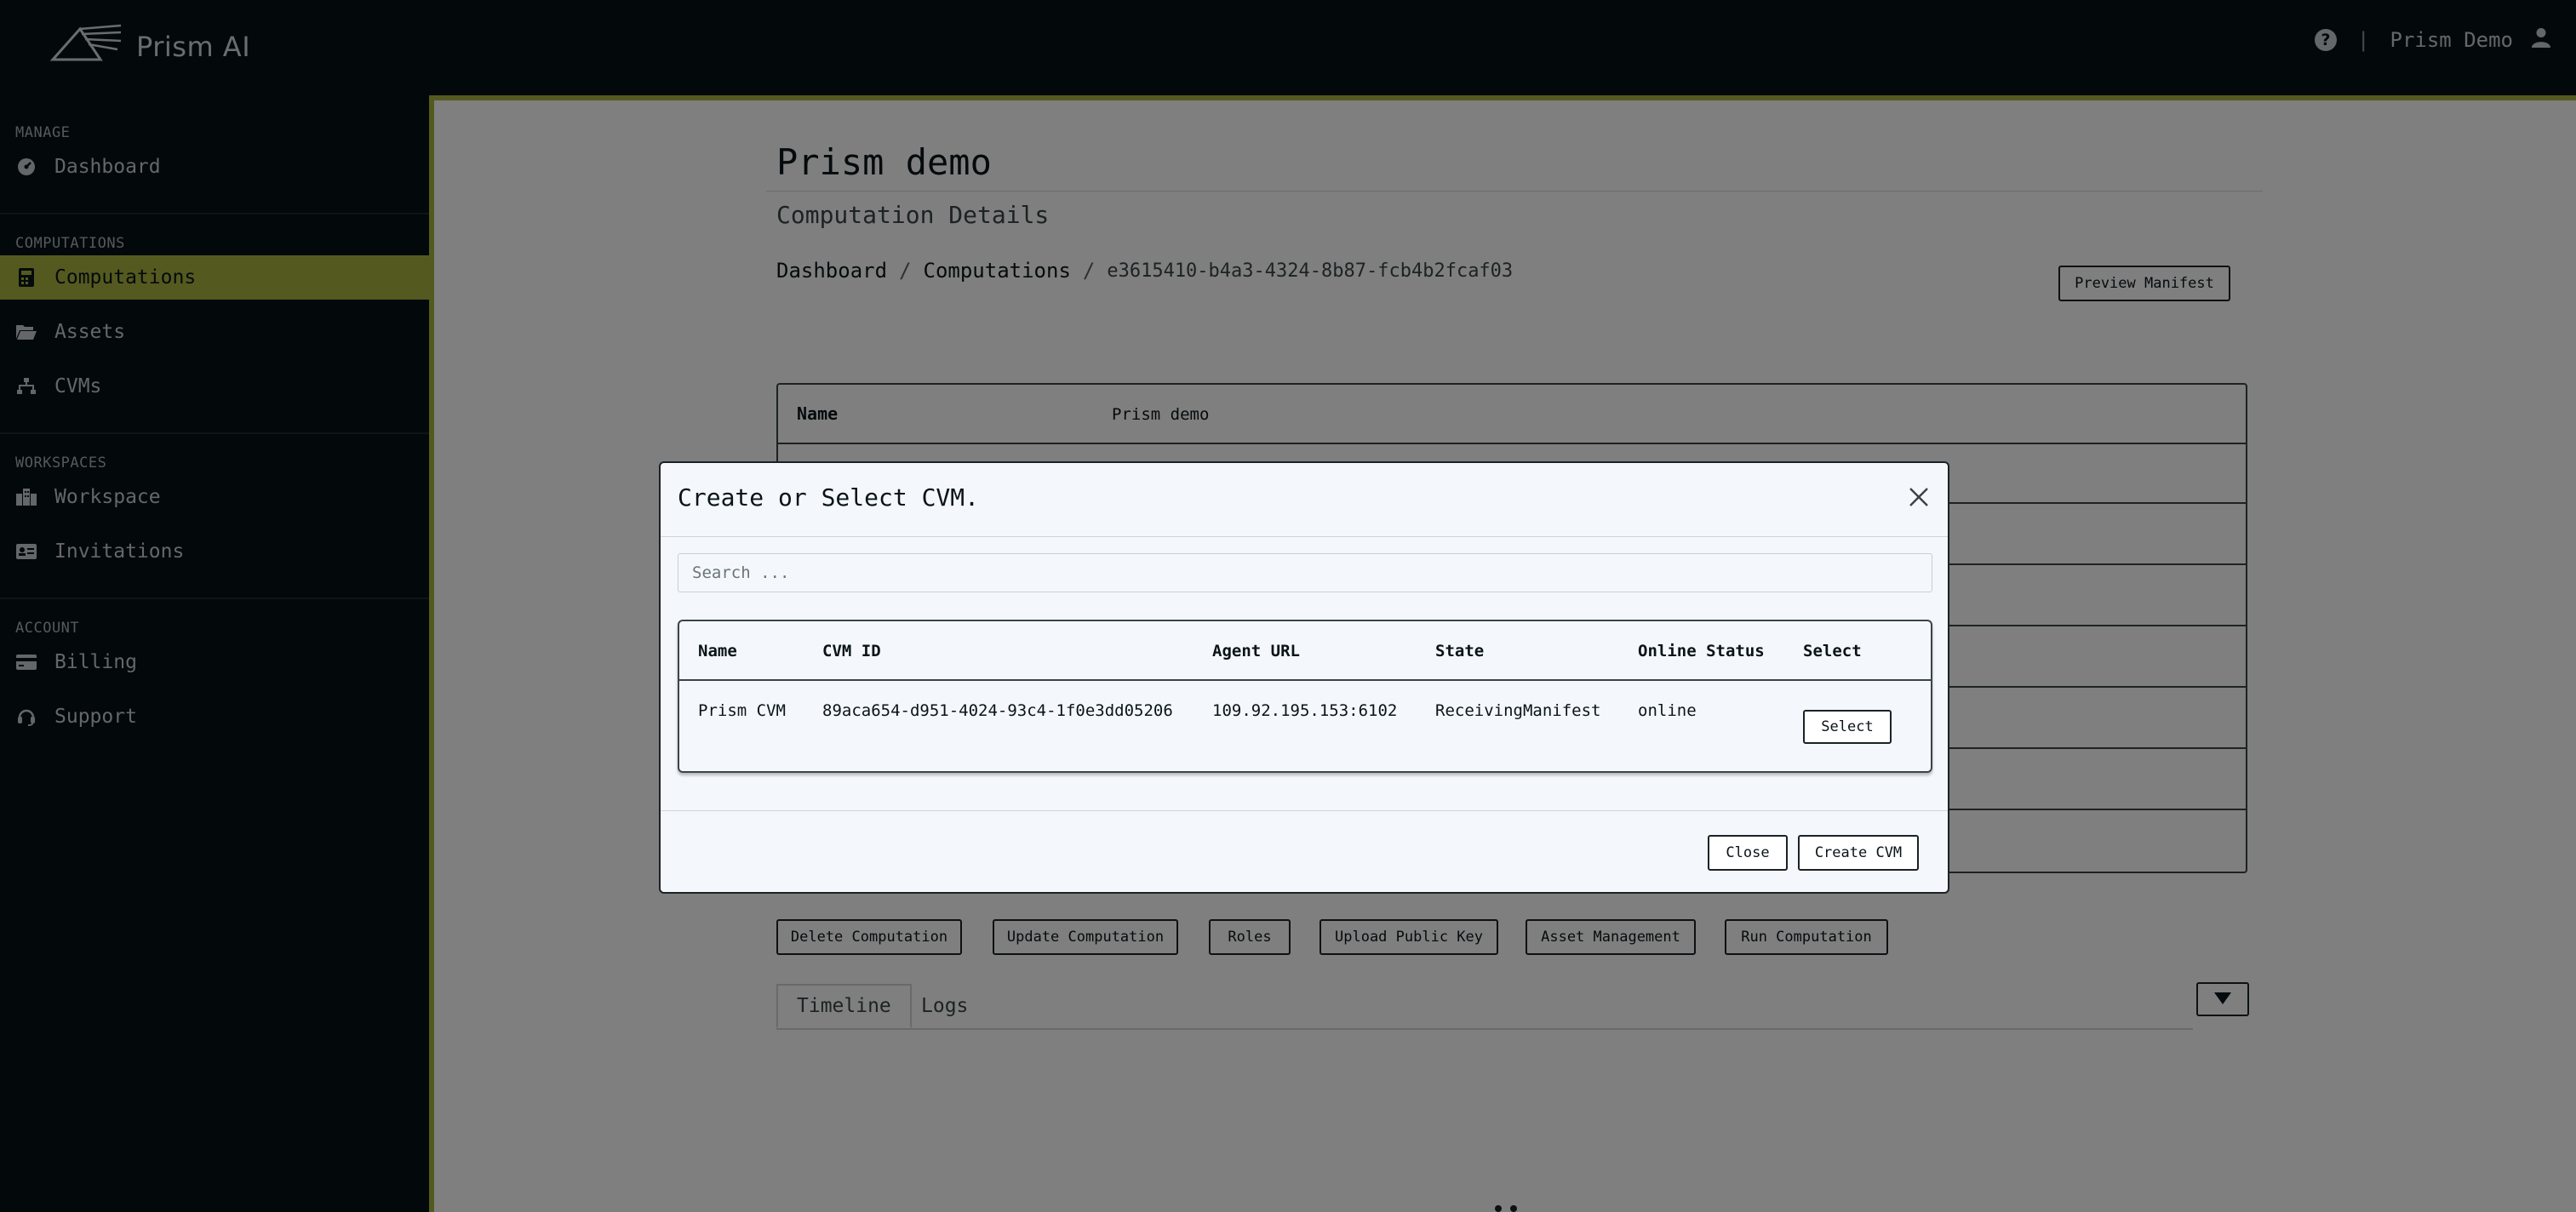  I want to click on column-header-select: Select, so click(1833, 651).